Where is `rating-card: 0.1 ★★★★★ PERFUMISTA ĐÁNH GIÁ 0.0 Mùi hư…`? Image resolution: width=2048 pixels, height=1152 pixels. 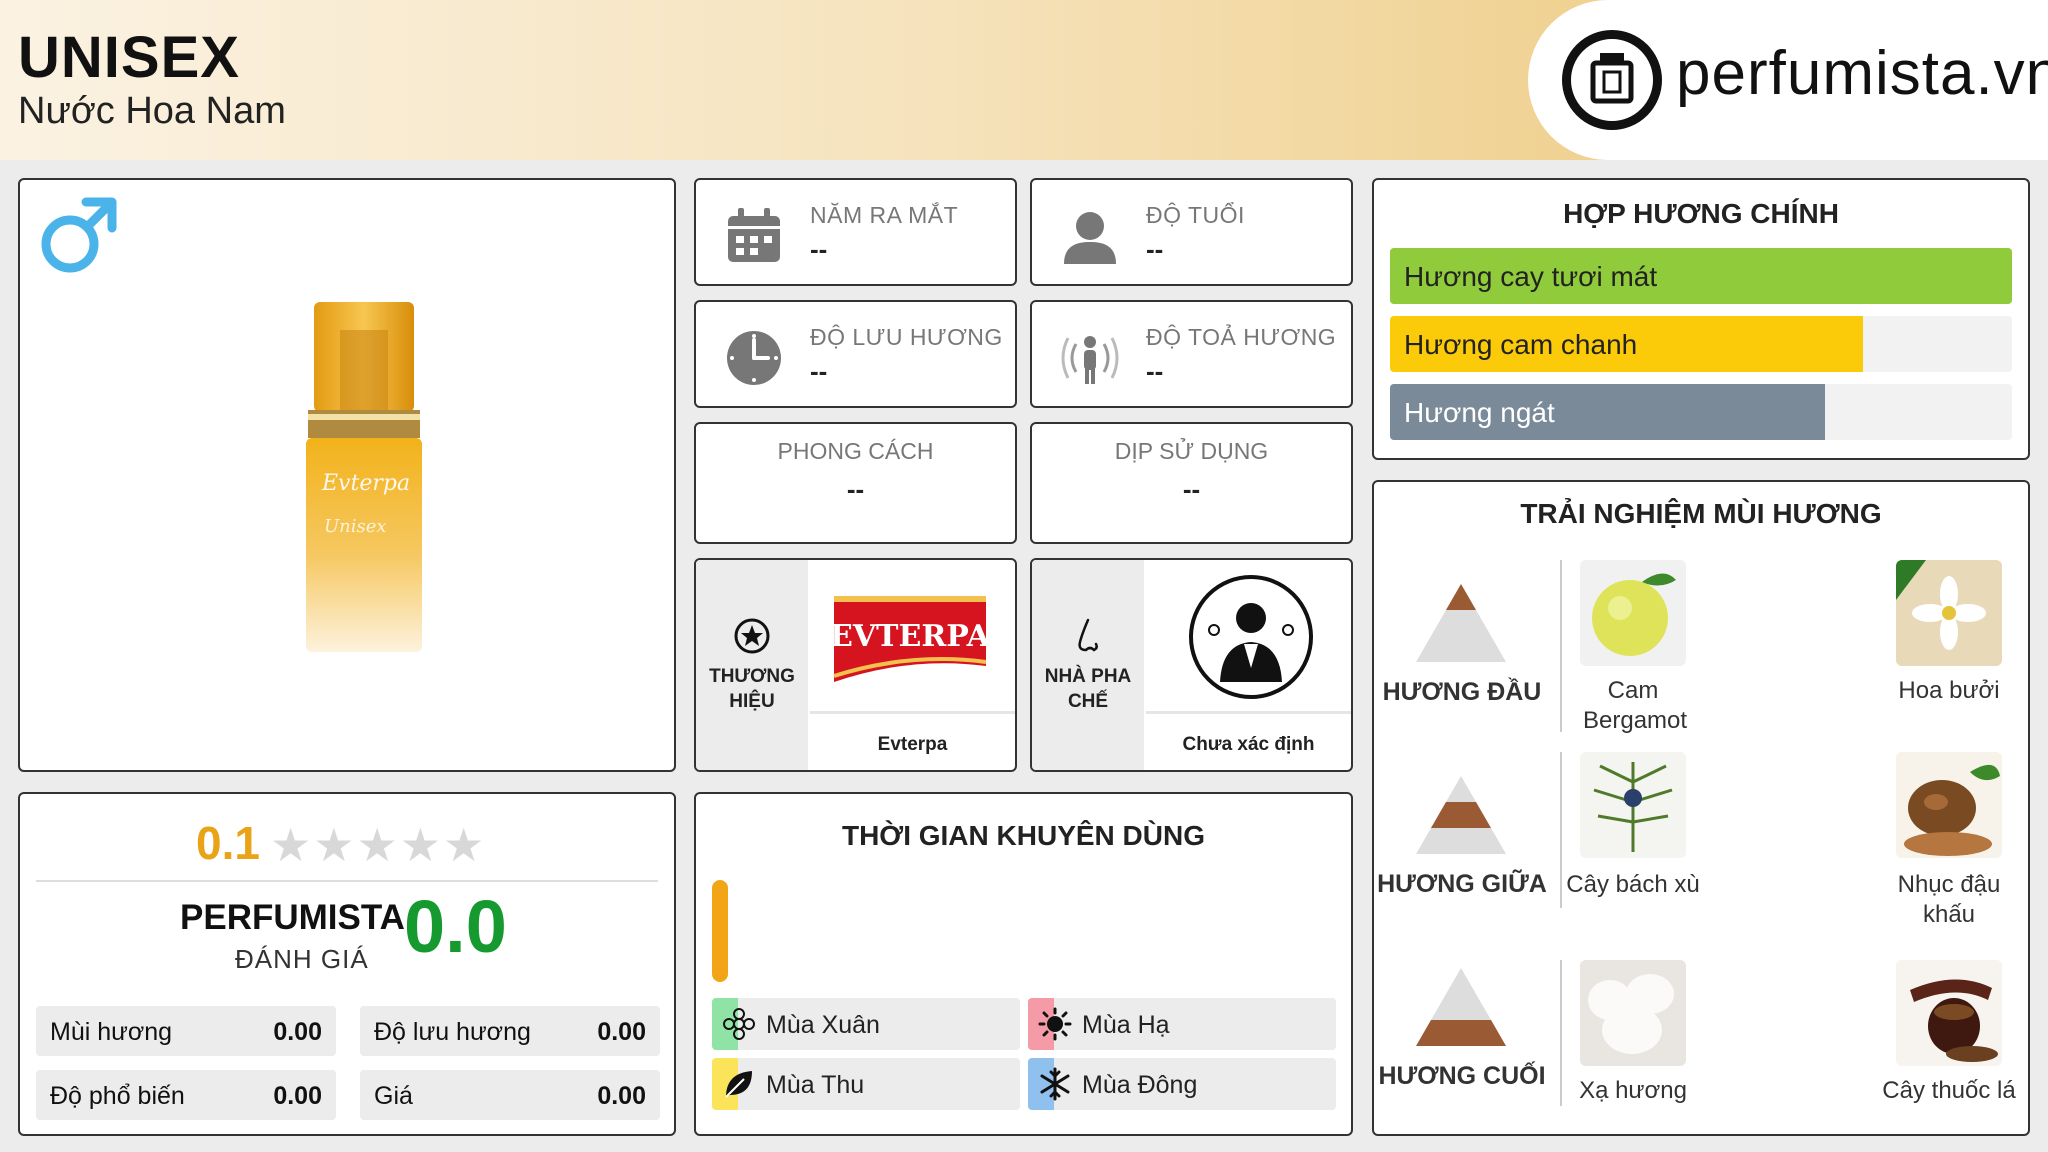
rating-card: 0.1 ★★★★★ PERFUMISTA ĐÁNH GIÁ 0.0 Mùi hư… is located at coordinates (347, 964).